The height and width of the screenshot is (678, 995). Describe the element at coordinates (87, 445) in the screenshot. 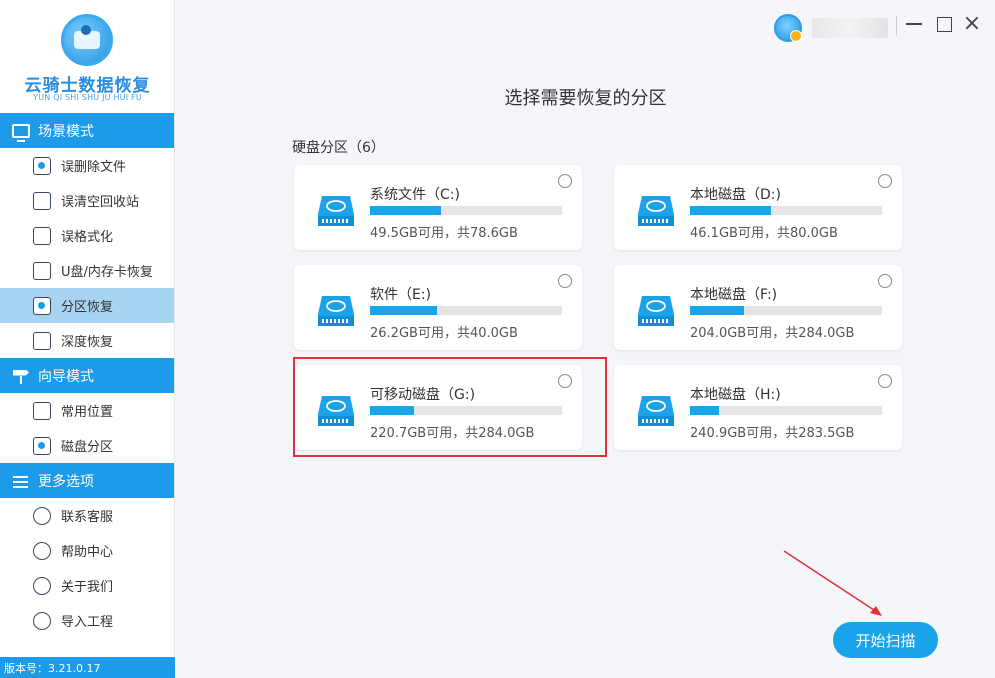

I see `nav-disk-partition: 磁盘分区` at that location.